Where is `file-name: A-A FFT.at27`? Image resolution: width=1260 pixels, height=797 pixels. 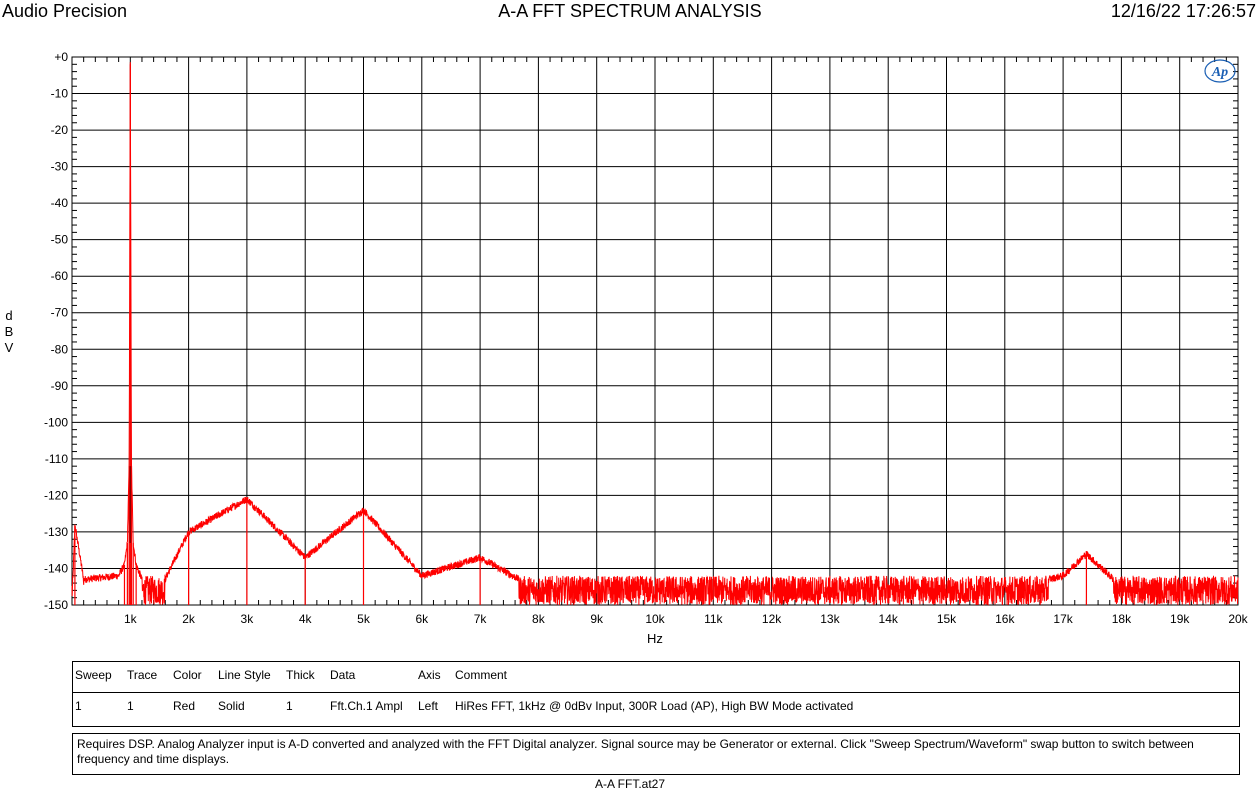 file-name: A-A FFT.at27 is located at coordinates (630, 784).